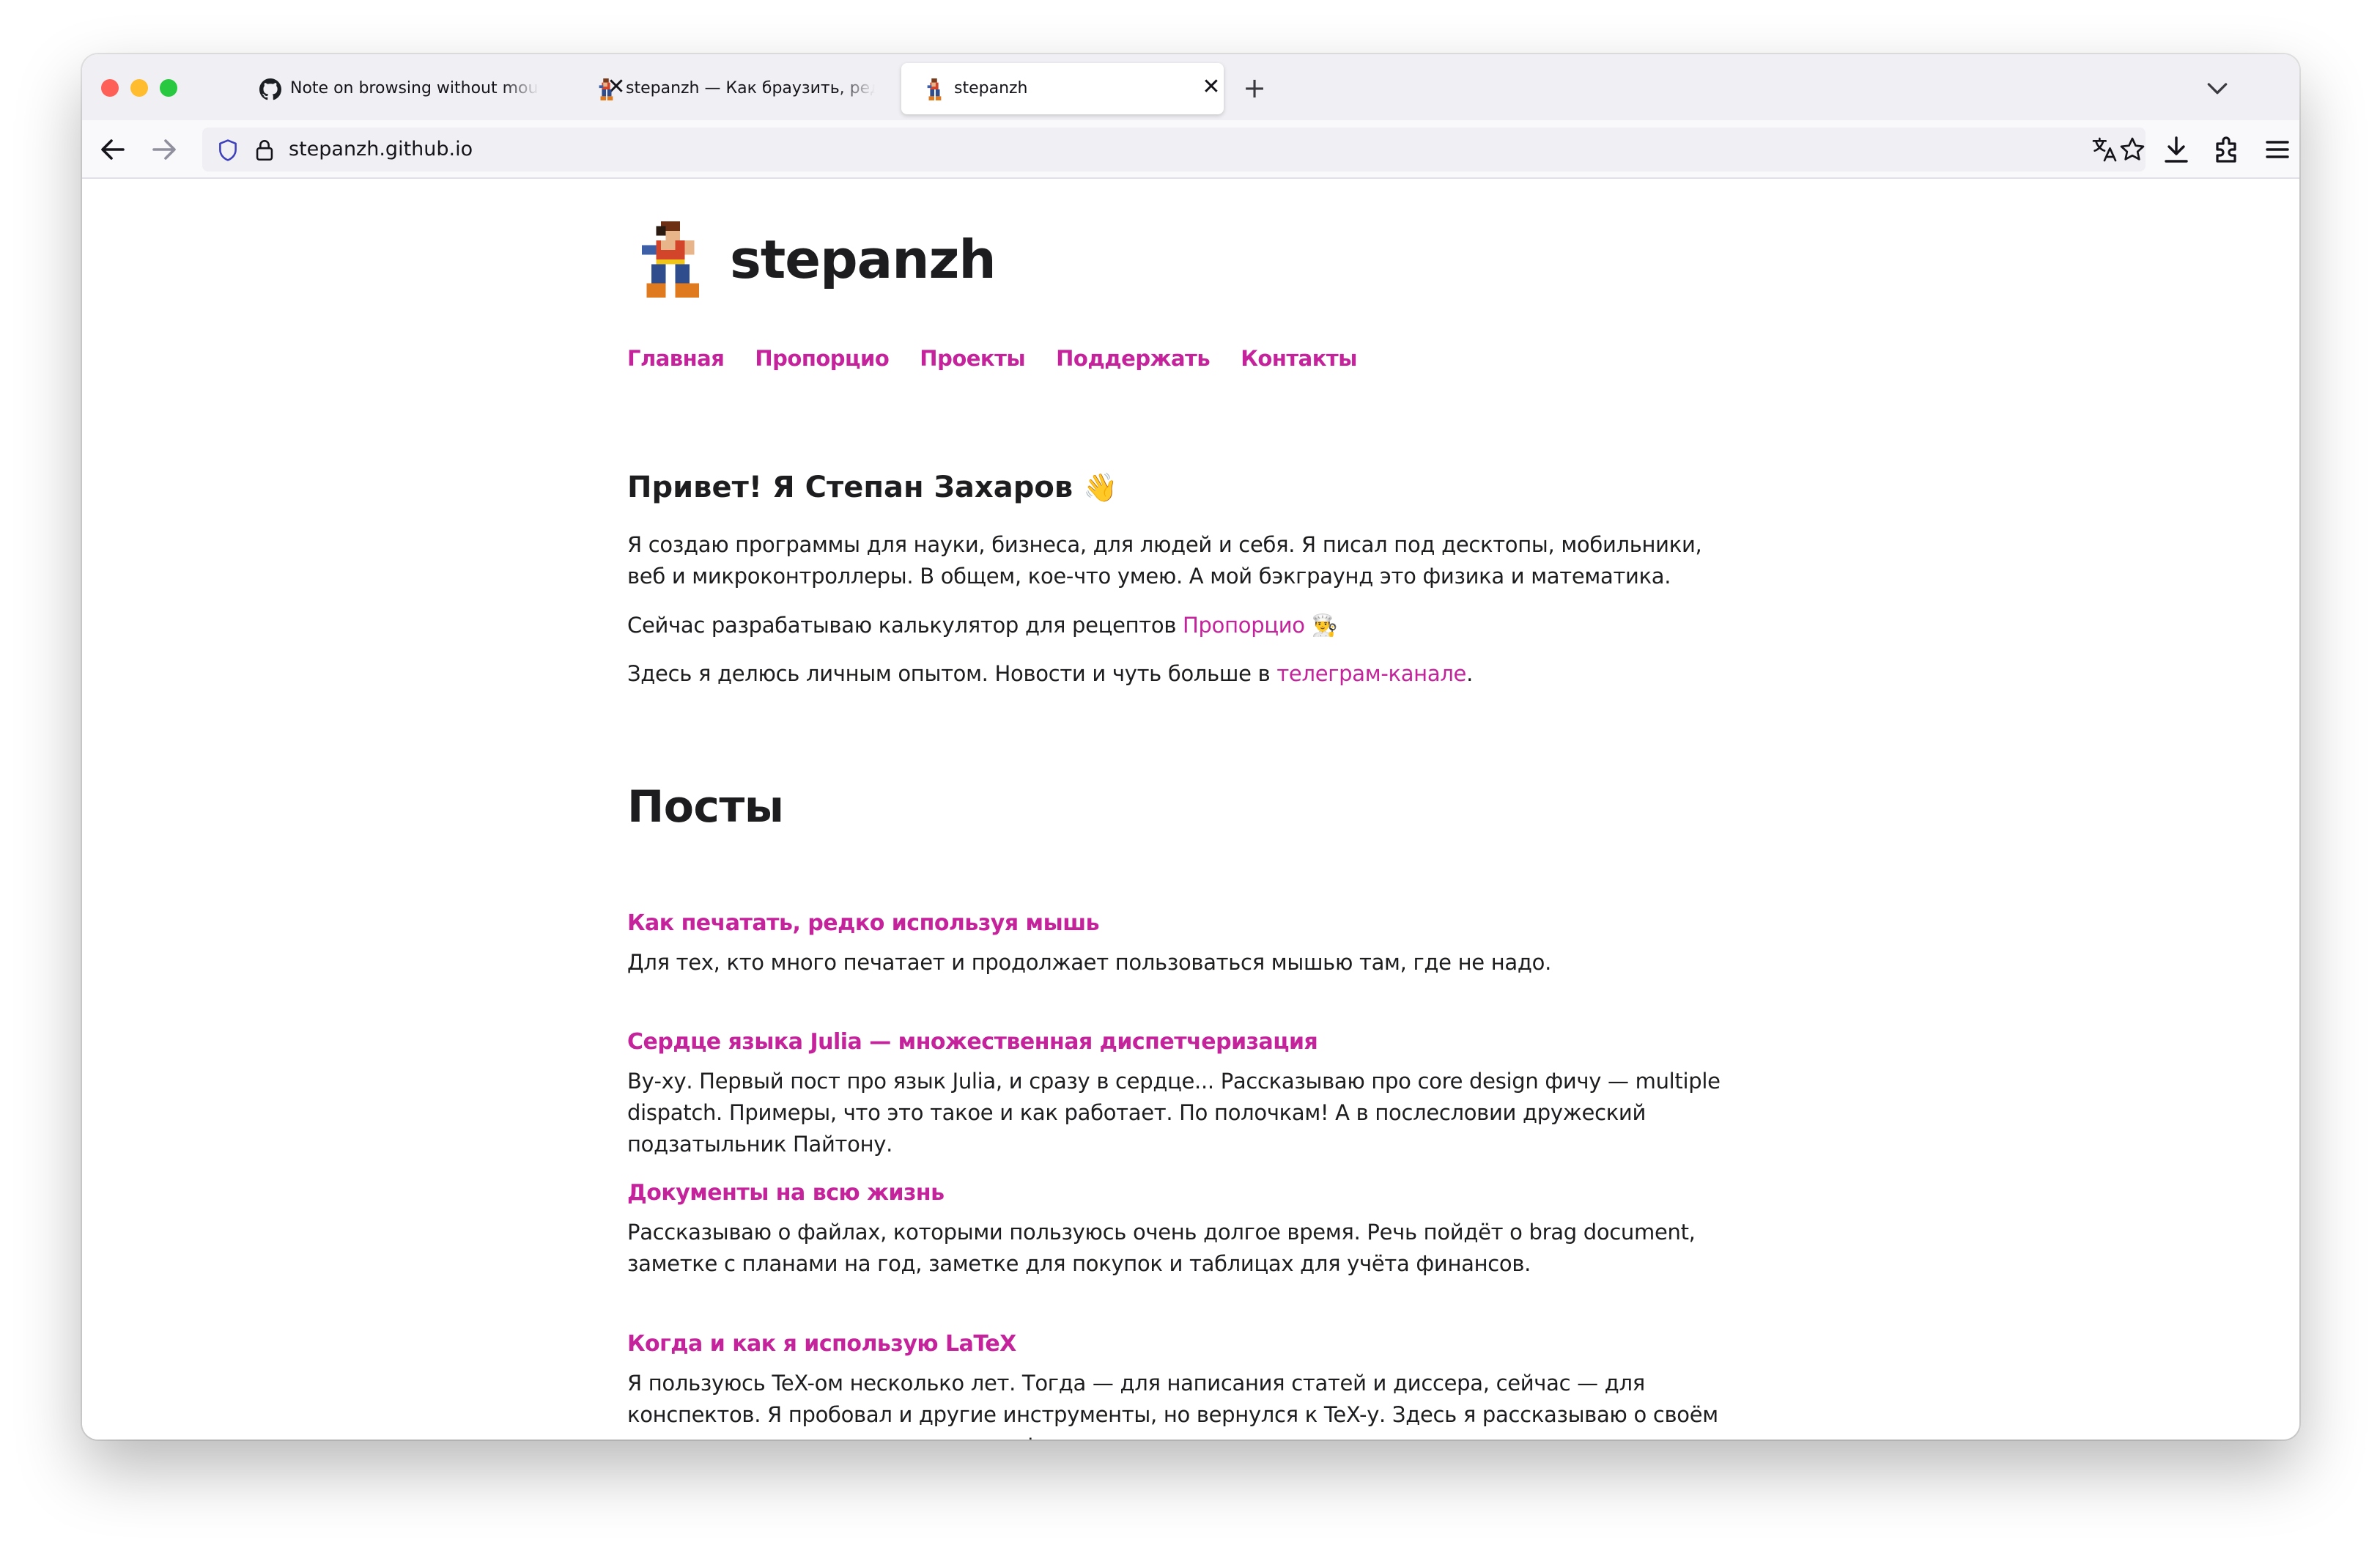 The height and width of the screenshot is (1548, 2380). Describe the element at coordinates (991, 88) in the screenshot. I see `tab-title: stepanzh` at that location.